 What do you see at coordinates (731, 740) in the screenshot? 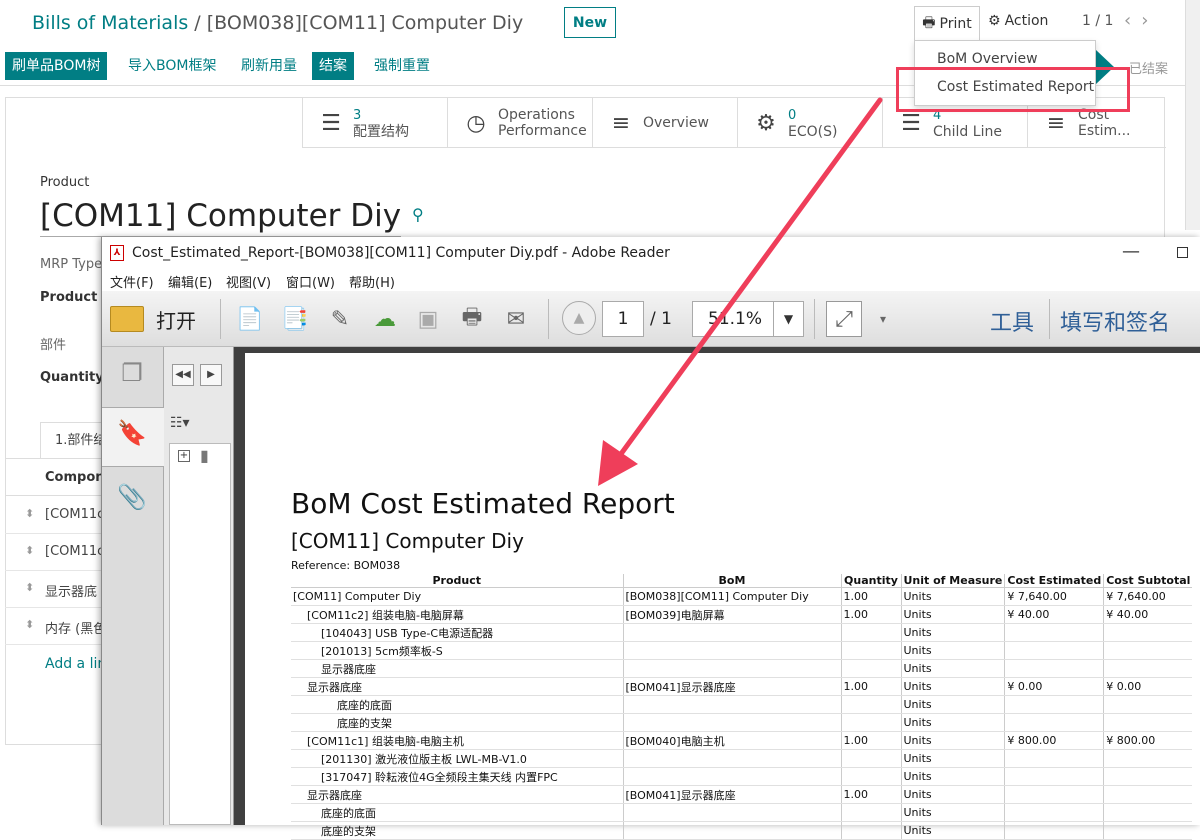
I see `cell-bom: [BOM040]电脑主机` at bounding box center [731, 740].